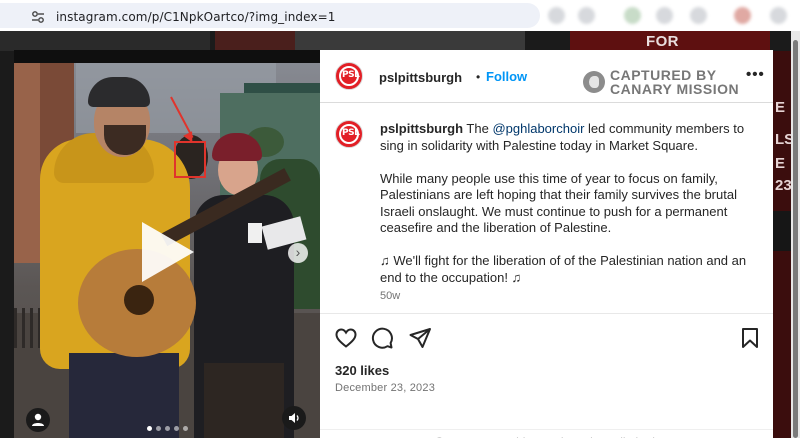  Describe the element at coordinates (478, 128) in the screenshot. I see `caption-text: The` at that location.